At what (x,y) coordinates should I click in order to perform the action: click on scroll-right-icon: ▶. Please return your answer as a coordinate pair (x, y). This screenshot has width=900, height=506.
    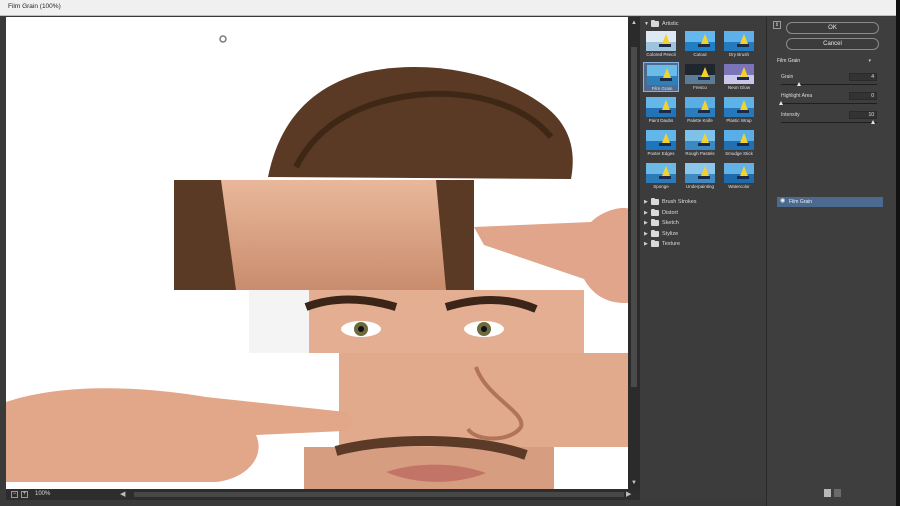
    Looking at the image, I should click on (628, 494).